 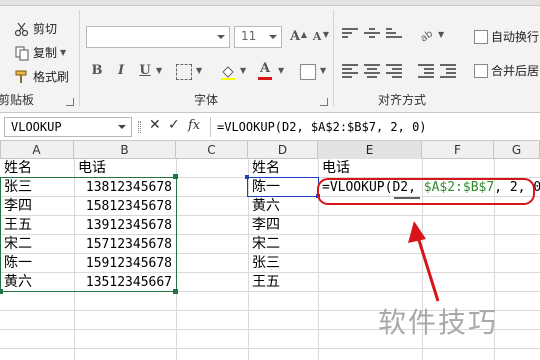 I want to click on enter-icon: ✓, so click(x=174, y=125).